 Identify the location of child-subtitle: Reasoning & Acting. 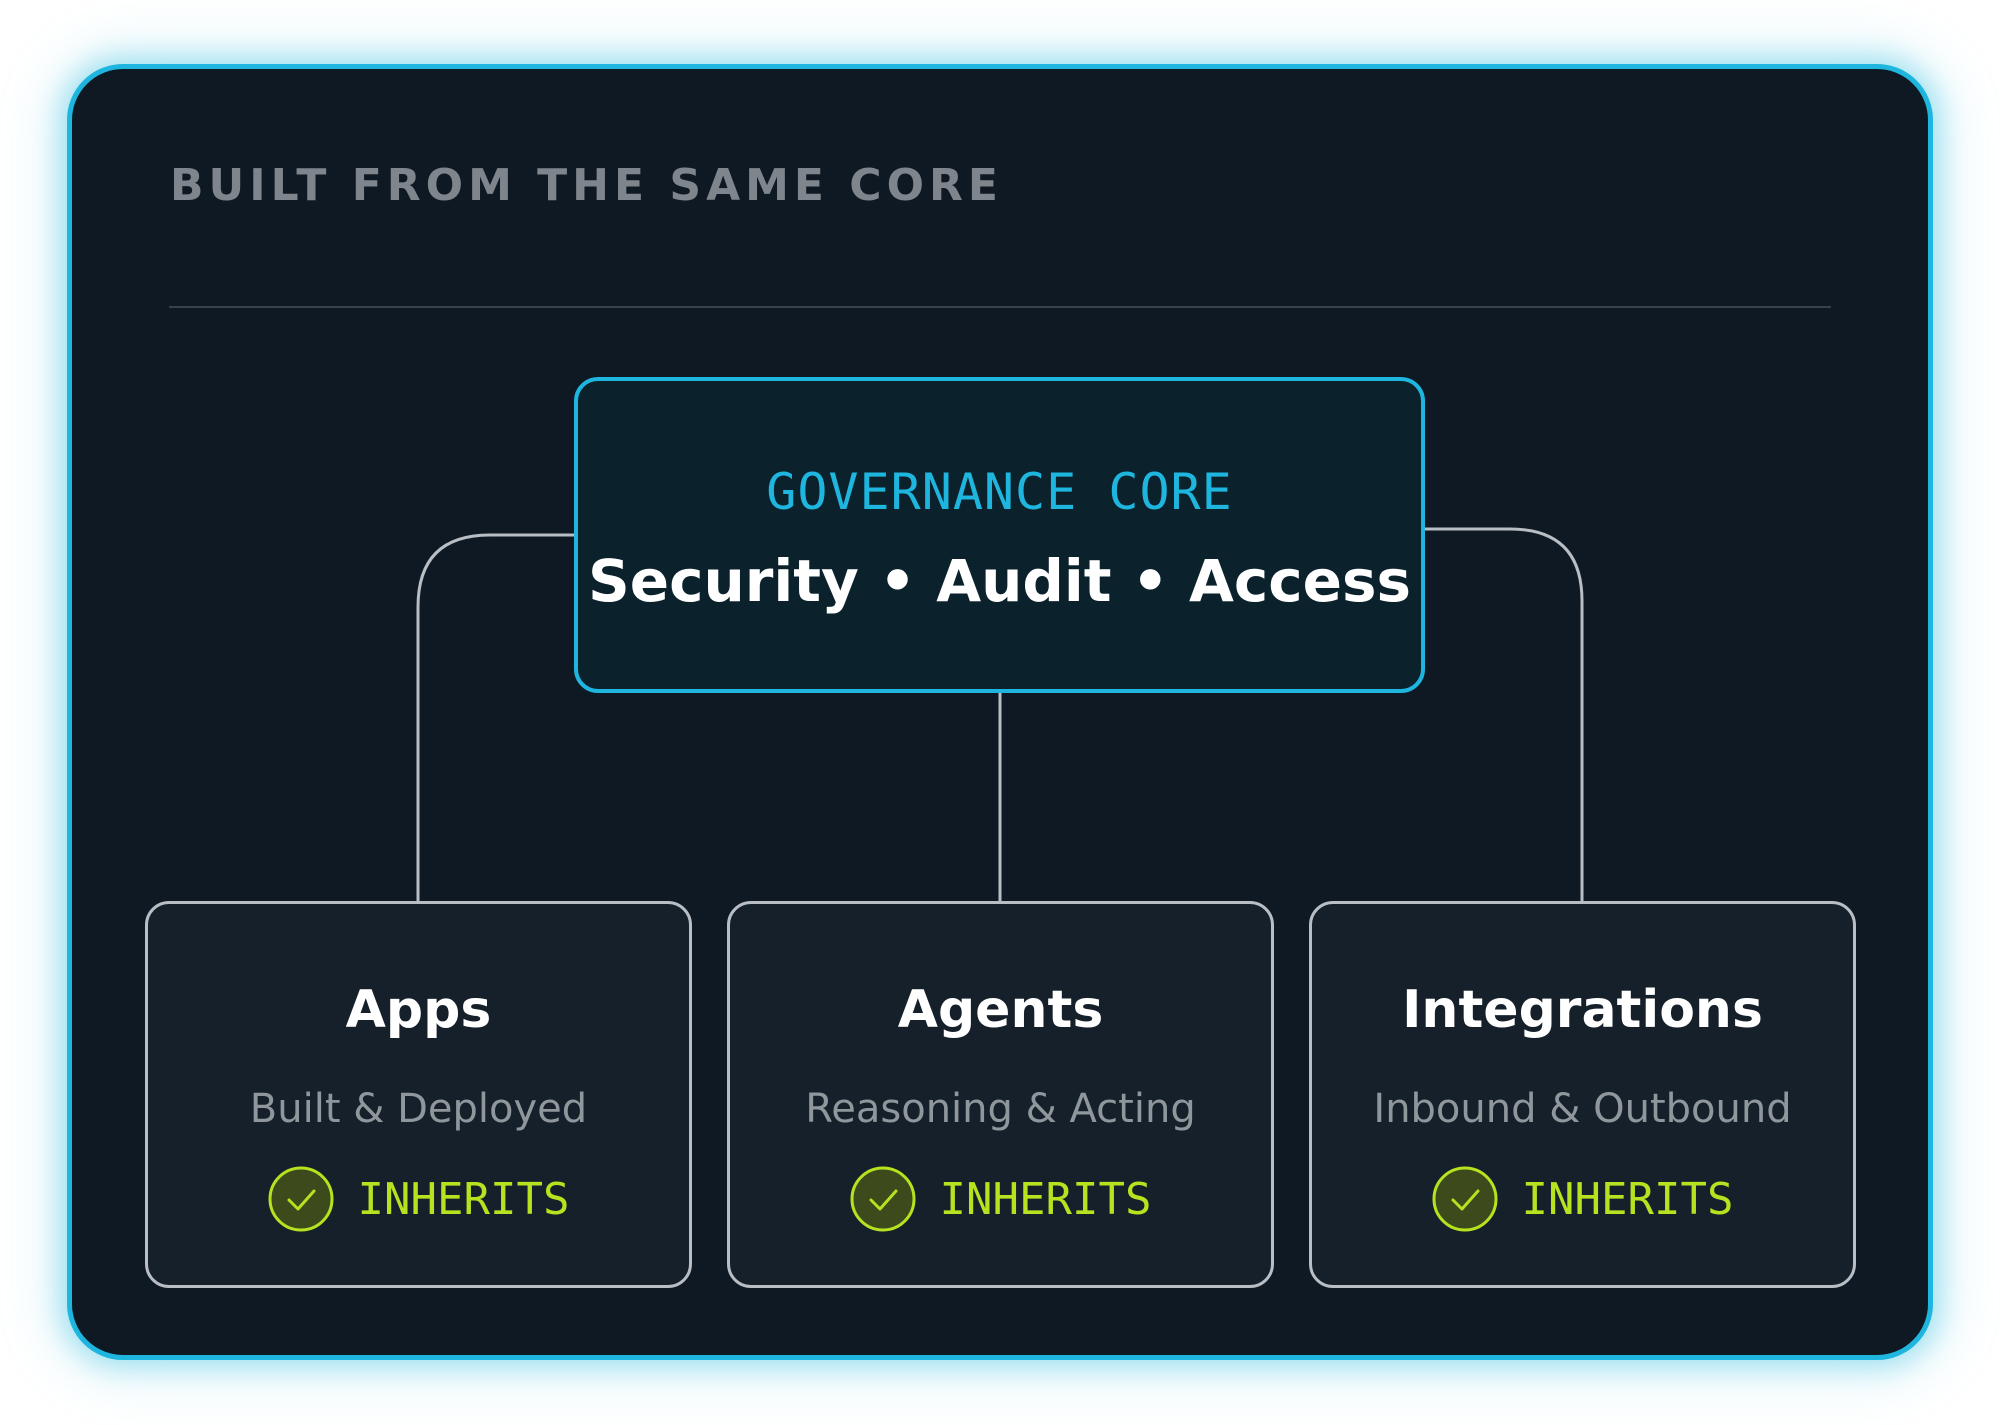
(1000, 1109).